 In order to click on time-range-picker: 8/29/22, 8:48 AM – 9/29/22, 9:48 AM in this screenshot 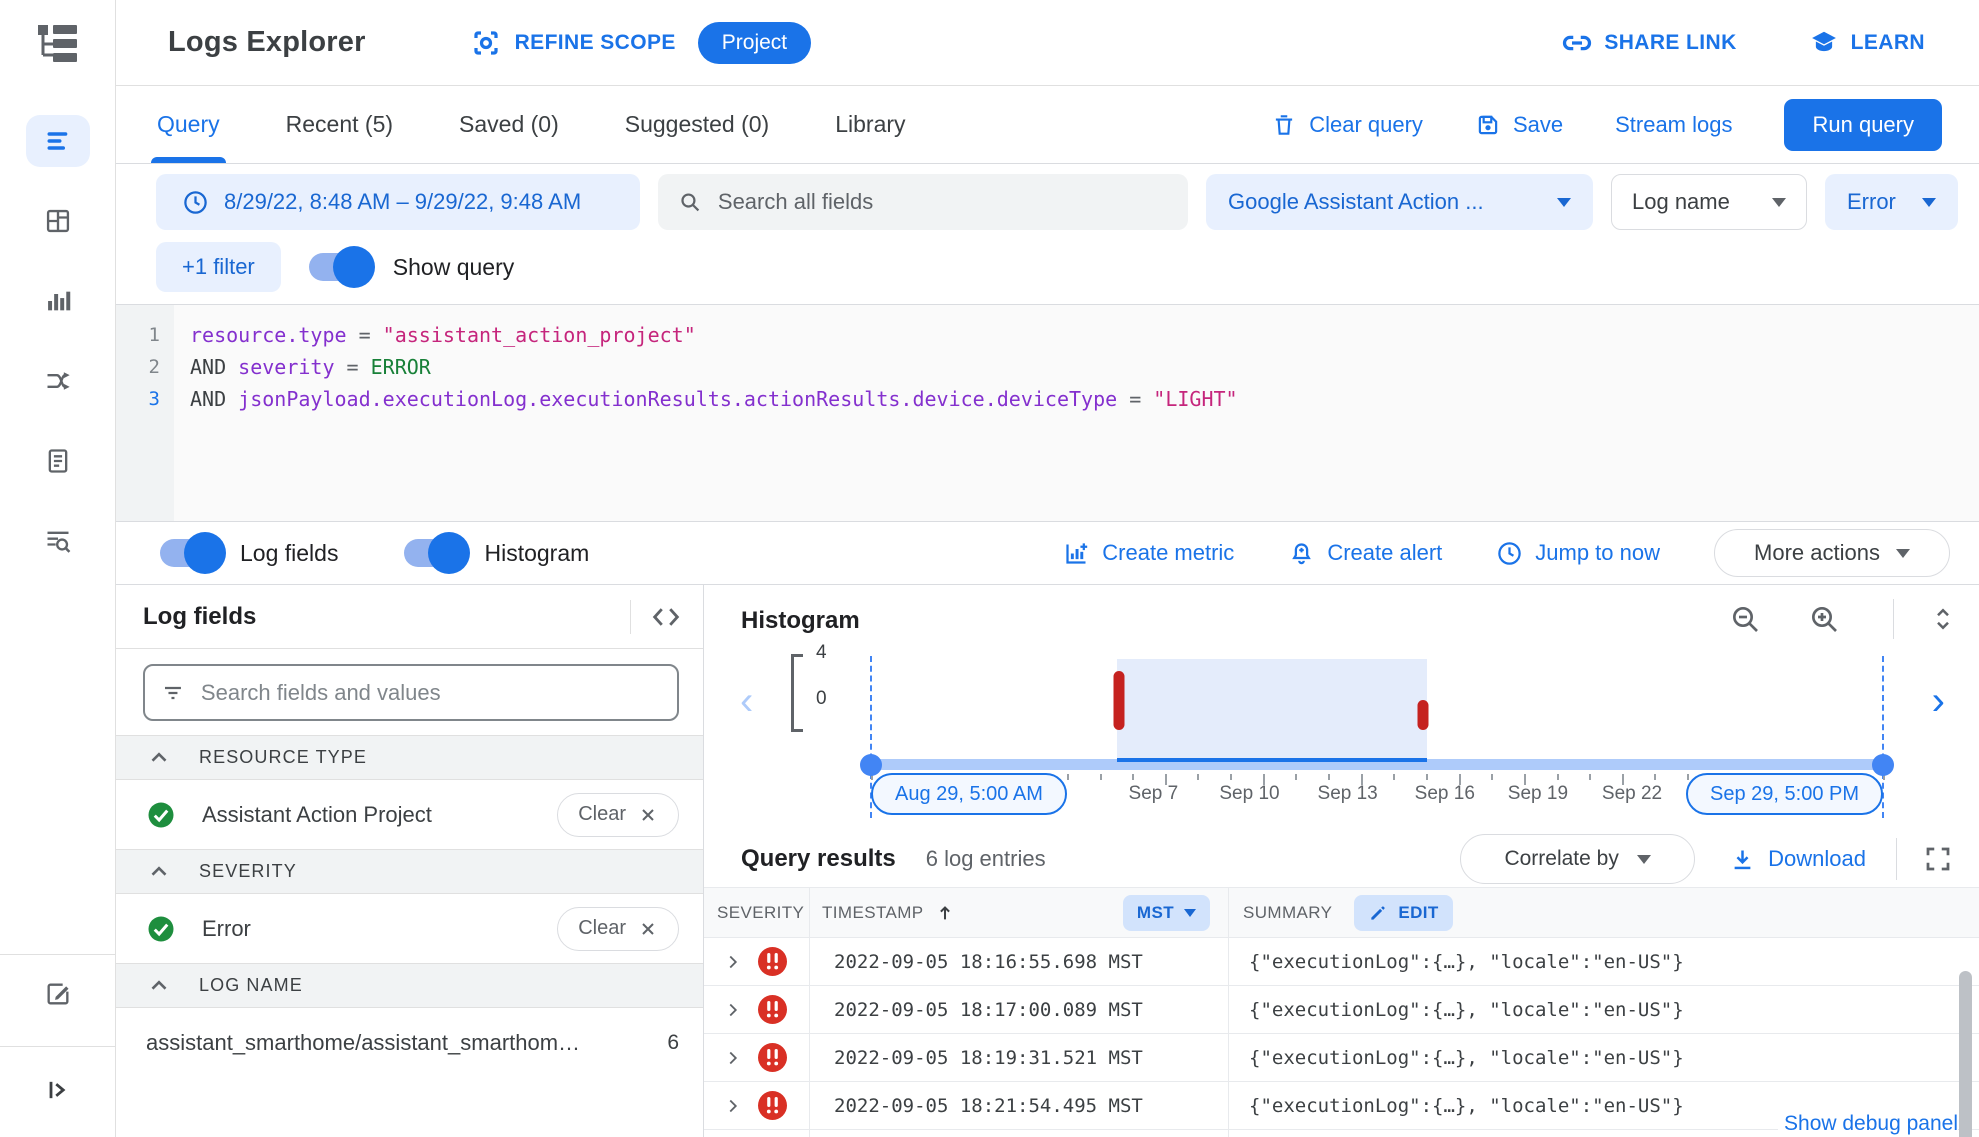, I will do `click(398, 202)`.